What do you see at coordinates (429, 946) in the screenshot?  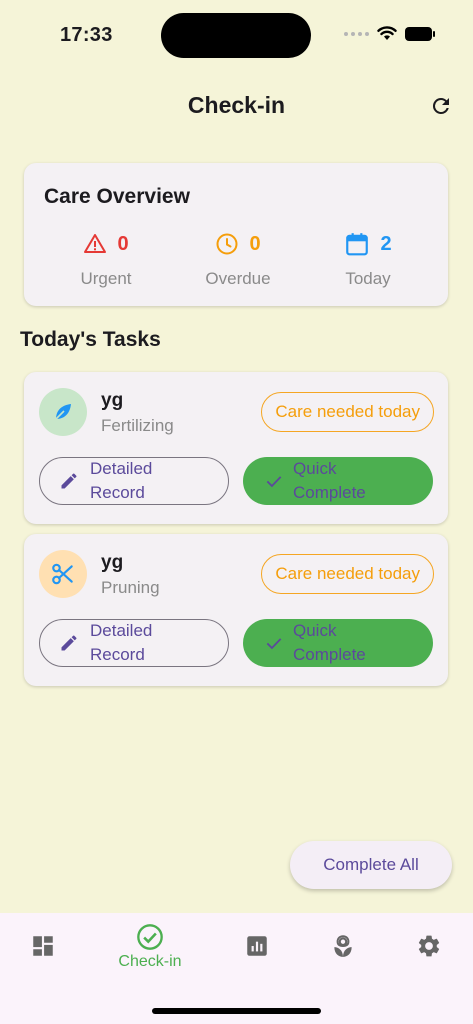 I see `settings-icon` at bounding box center [429, 946].